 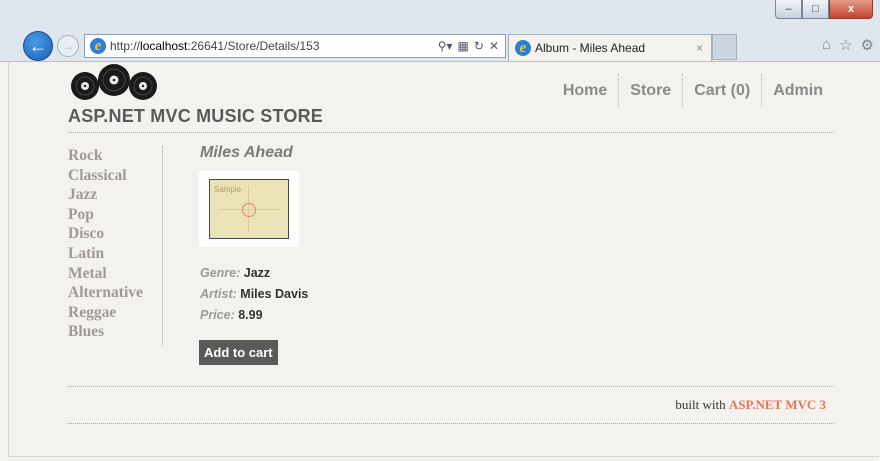 I want to click on maximize-button: □, so click(x=815, y=9).